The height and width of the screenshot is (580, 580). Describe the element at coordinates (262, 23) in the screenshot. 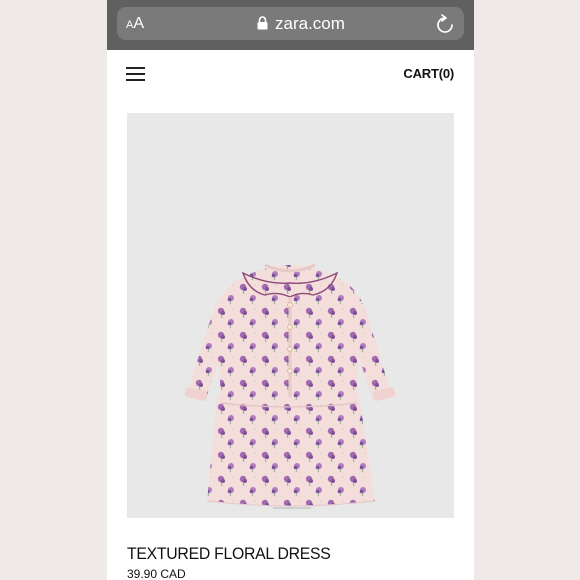

I see `lock-icon` at that location.